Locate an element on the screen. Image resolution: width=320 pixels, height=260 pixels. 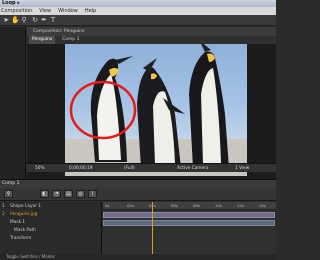
current-time: 0;00;00;19 is located at coordinates (80, 168).